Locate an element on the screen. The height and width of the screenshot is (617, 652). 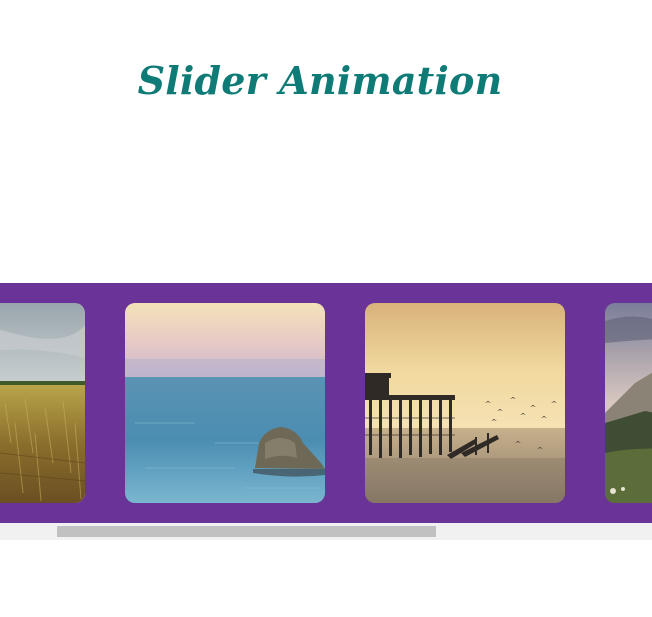
wheat-field-image is located at coordinates (42, 403).